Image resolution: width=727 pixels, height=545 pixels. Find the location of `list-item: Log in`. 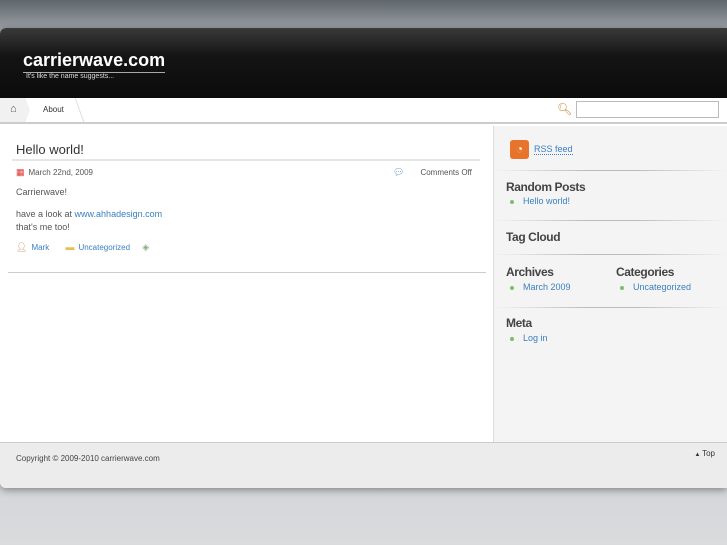

list-item: Log in is located at coordinates (529, 338).